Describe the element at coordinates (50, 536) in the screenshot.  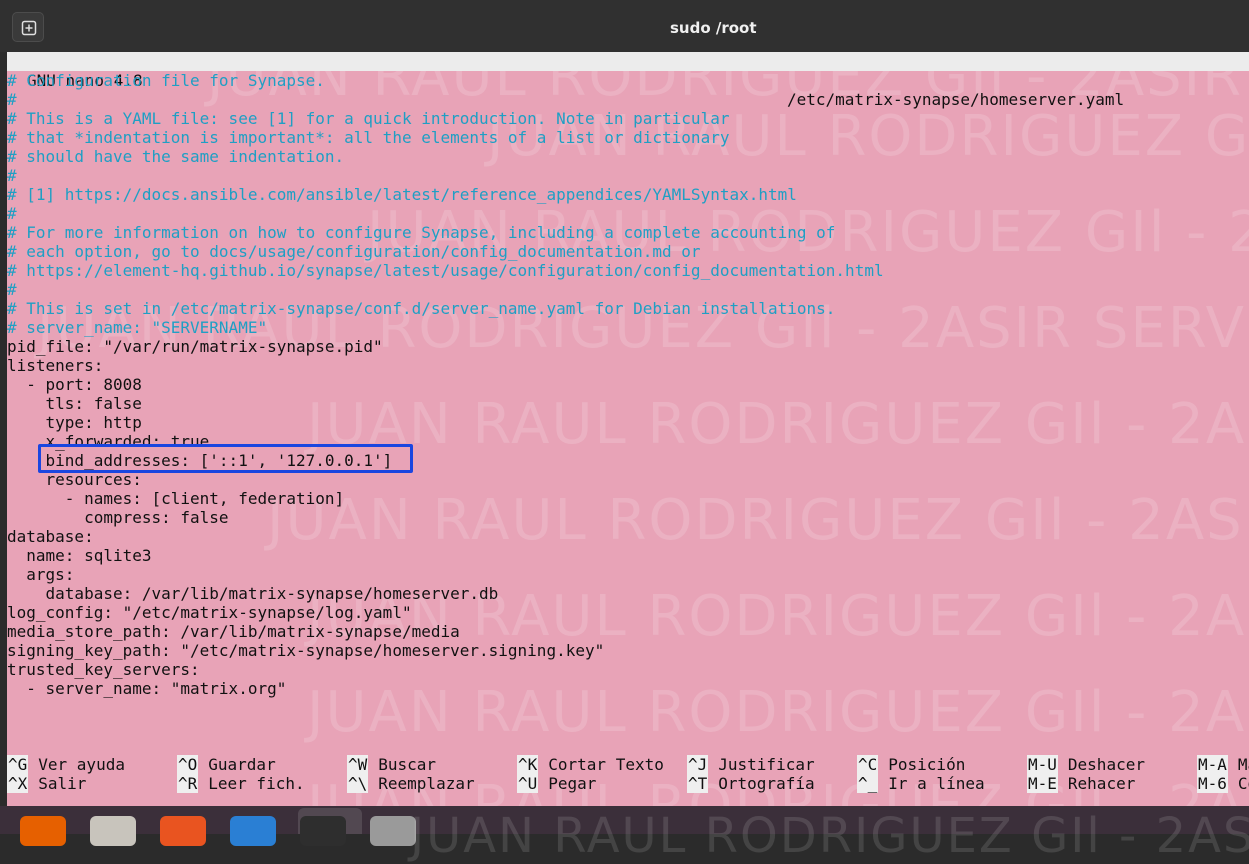
I see `code-line: database:` at that location.